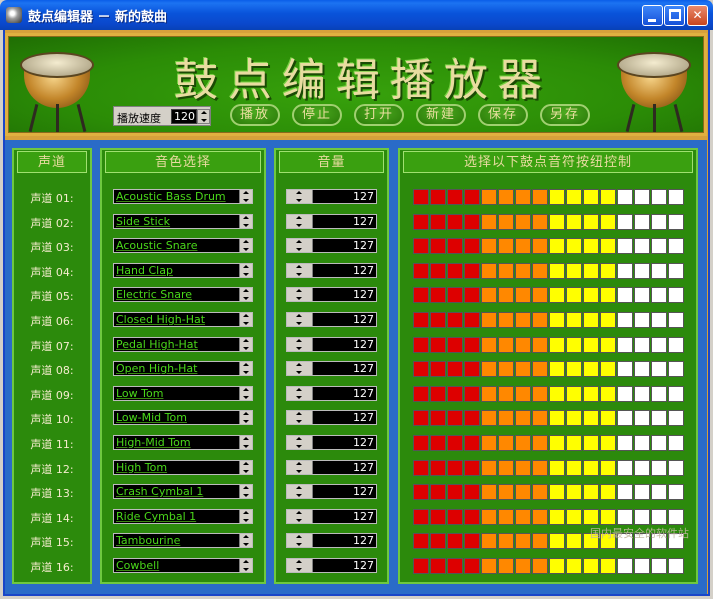  Describe the element at coordinates (184, 116) in the screenshot. I see `speed-input: 120` at that location.